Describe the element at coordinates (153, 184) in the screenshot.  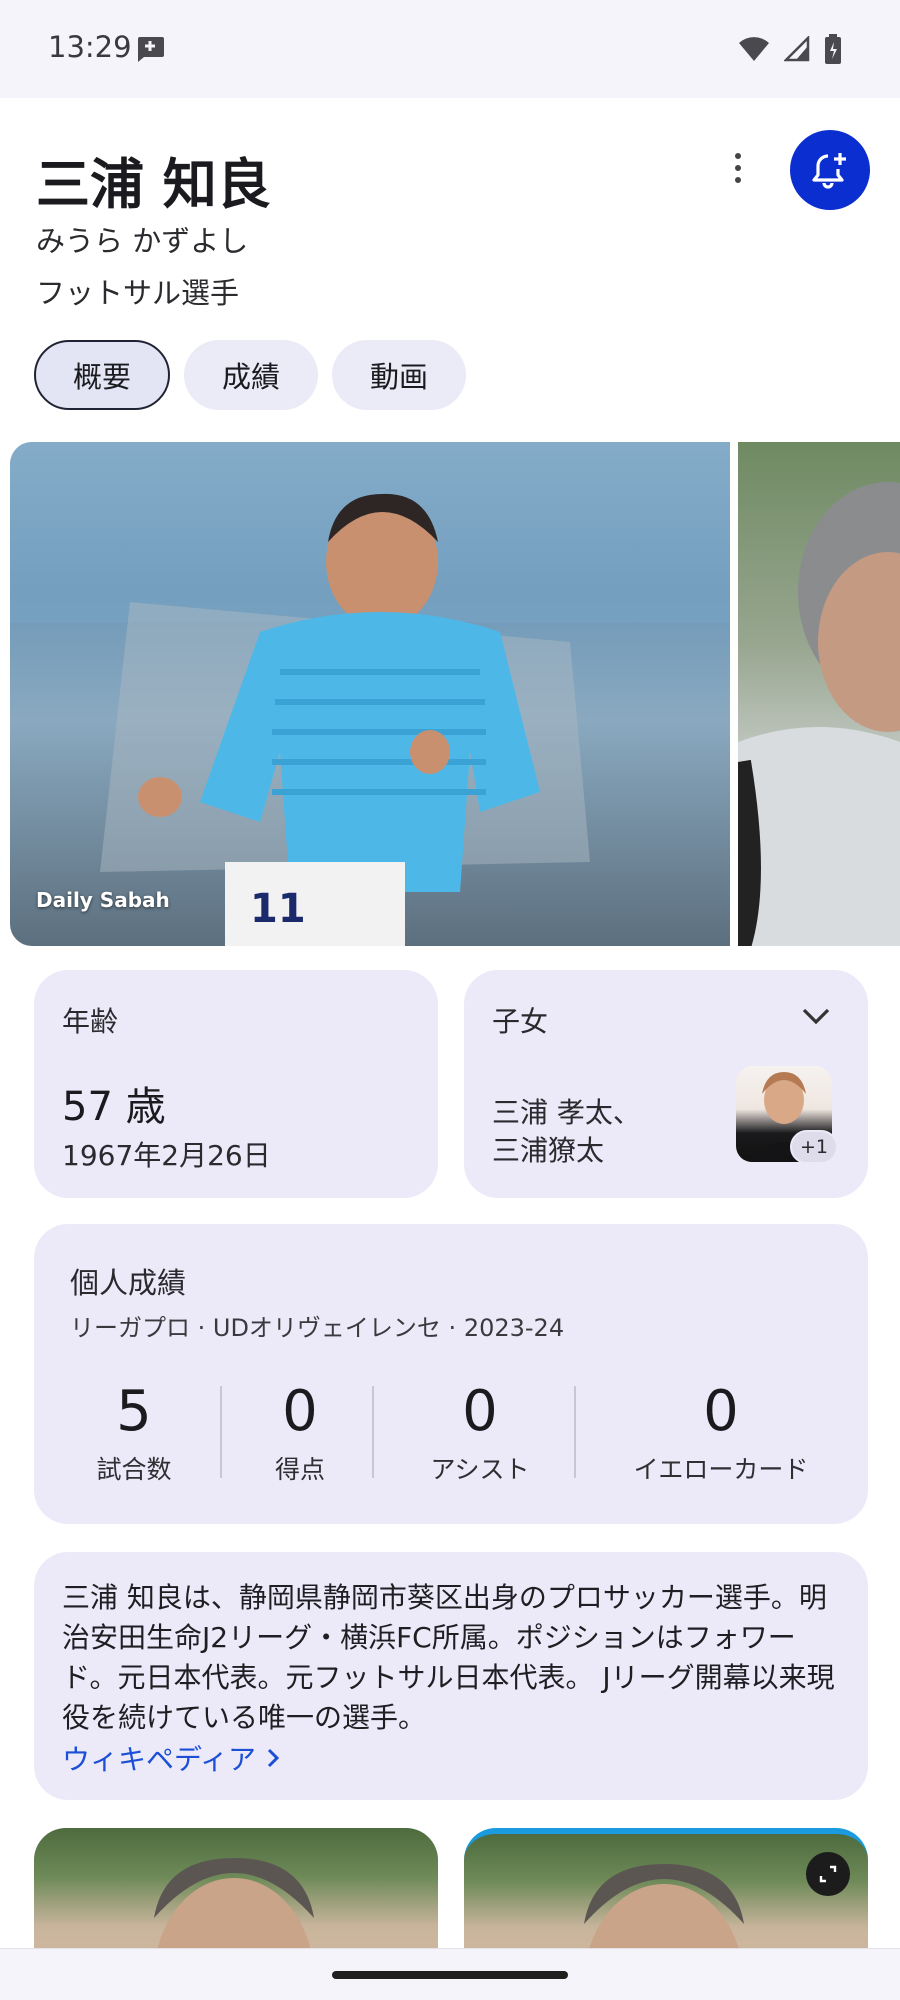
I see `page-title: 三浦 知良` at that location.